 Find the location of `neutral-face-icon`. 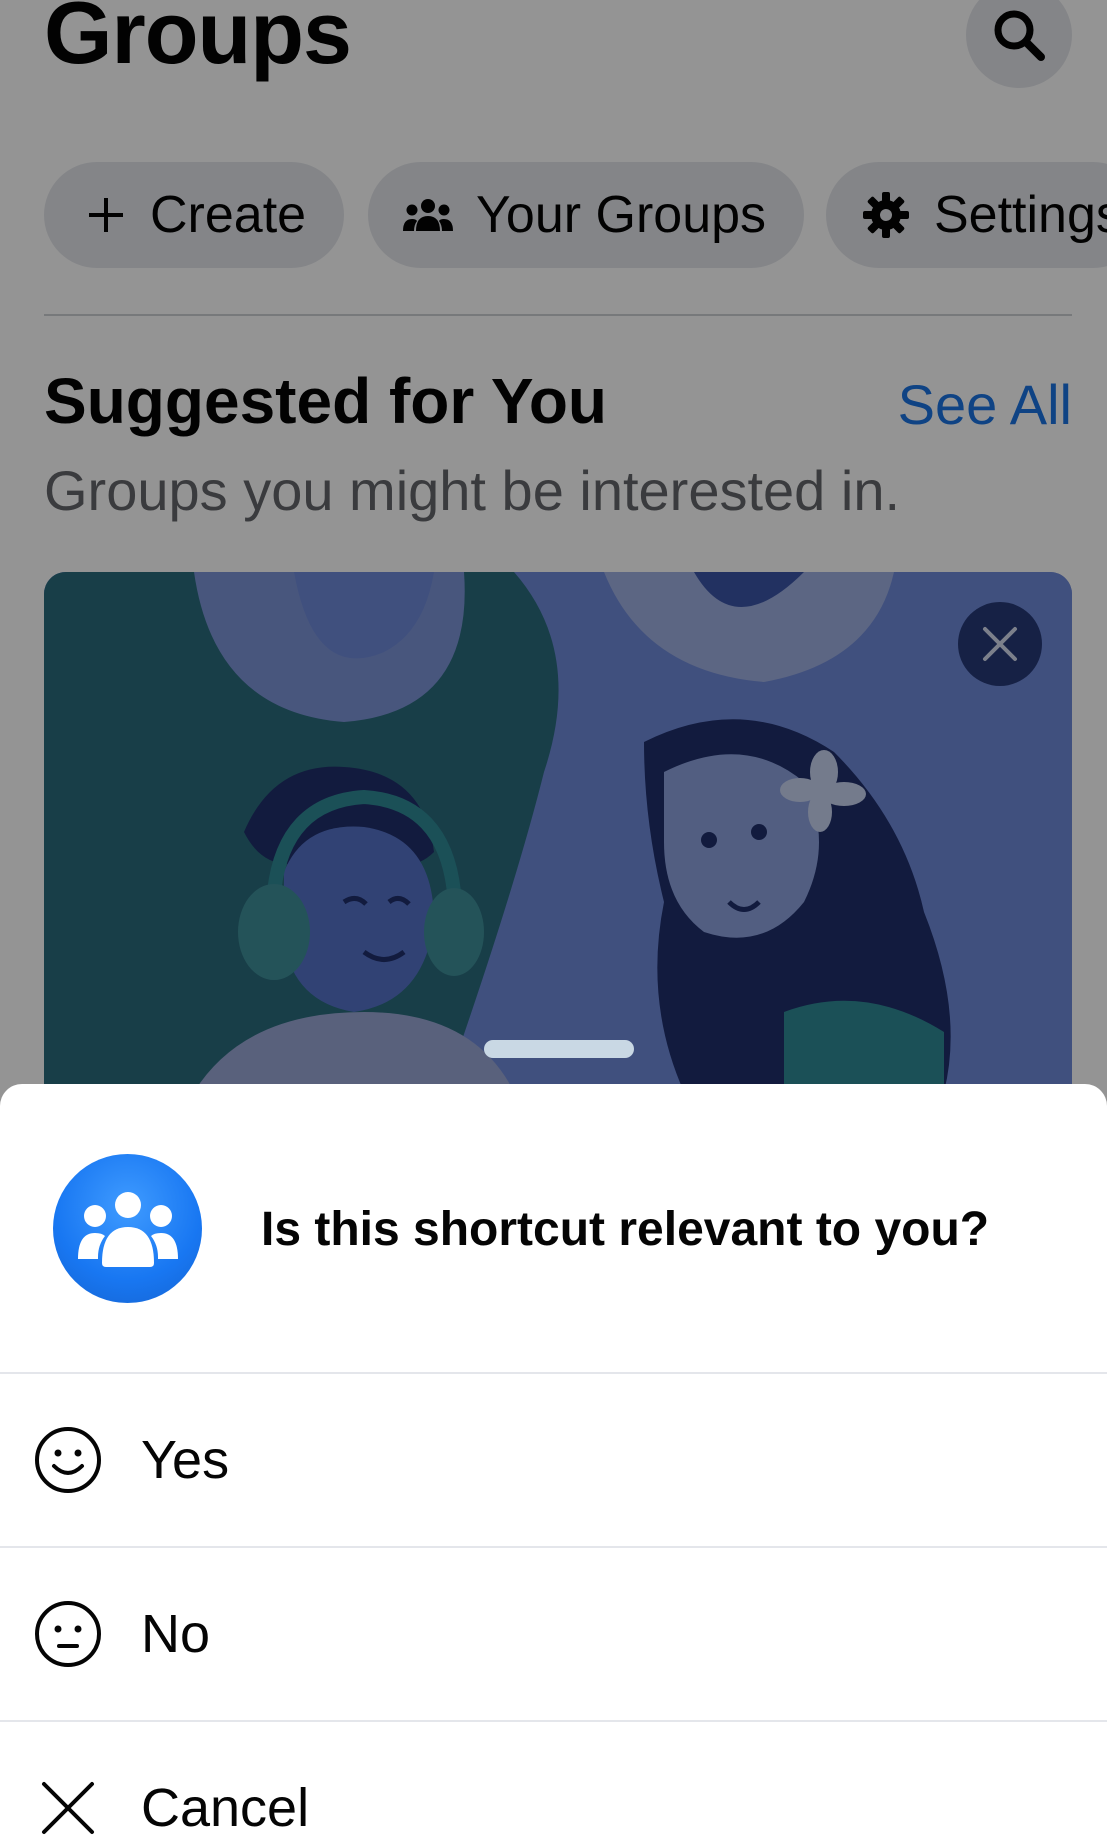

neutral-face-icon is located at coordinates (68, 1634).